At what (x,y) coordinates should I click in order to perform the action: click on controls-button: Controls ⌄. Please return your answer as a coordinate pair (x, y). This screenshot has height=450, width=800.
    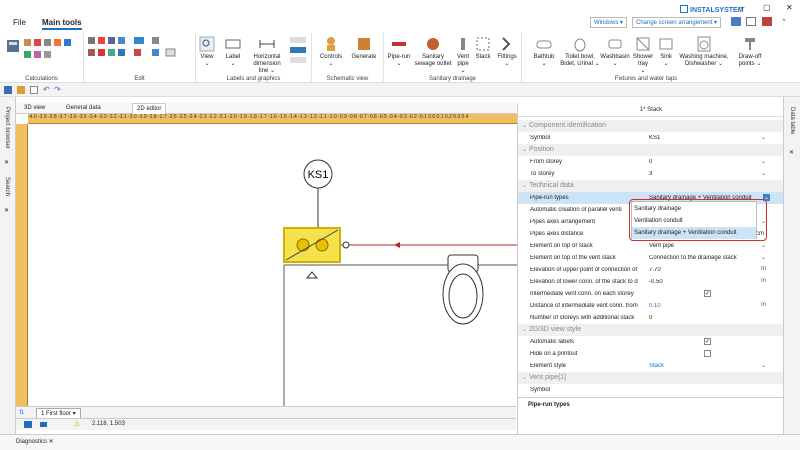
    Looking at the image, I should click on (331, 52).